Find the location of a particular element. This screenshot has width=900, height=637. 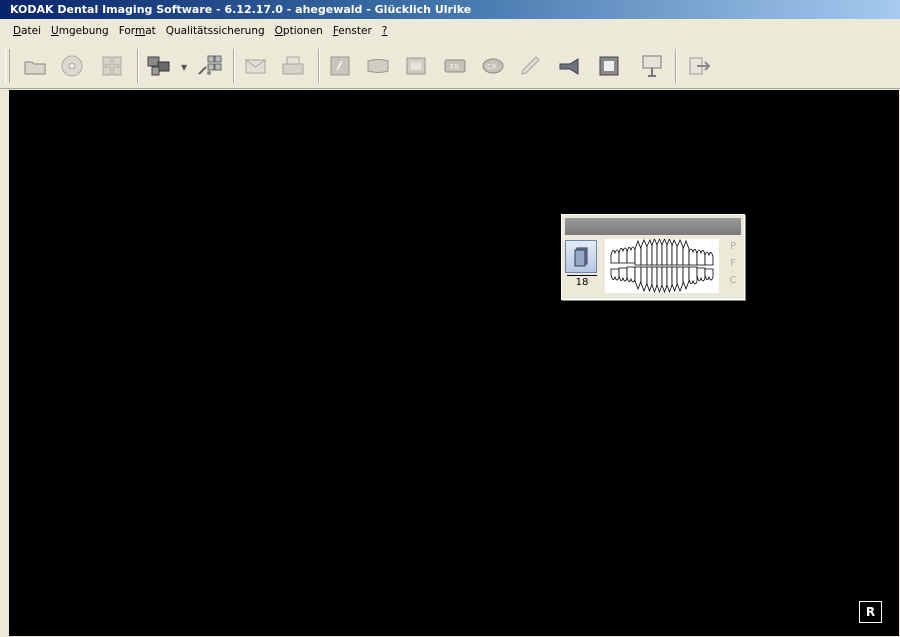

send-icon is located at coordinates (569, 66).